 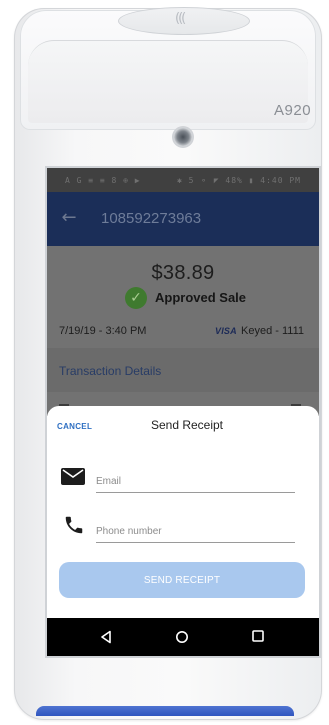 I want to click on pos-terminal-base, so click(x=165, y=711).